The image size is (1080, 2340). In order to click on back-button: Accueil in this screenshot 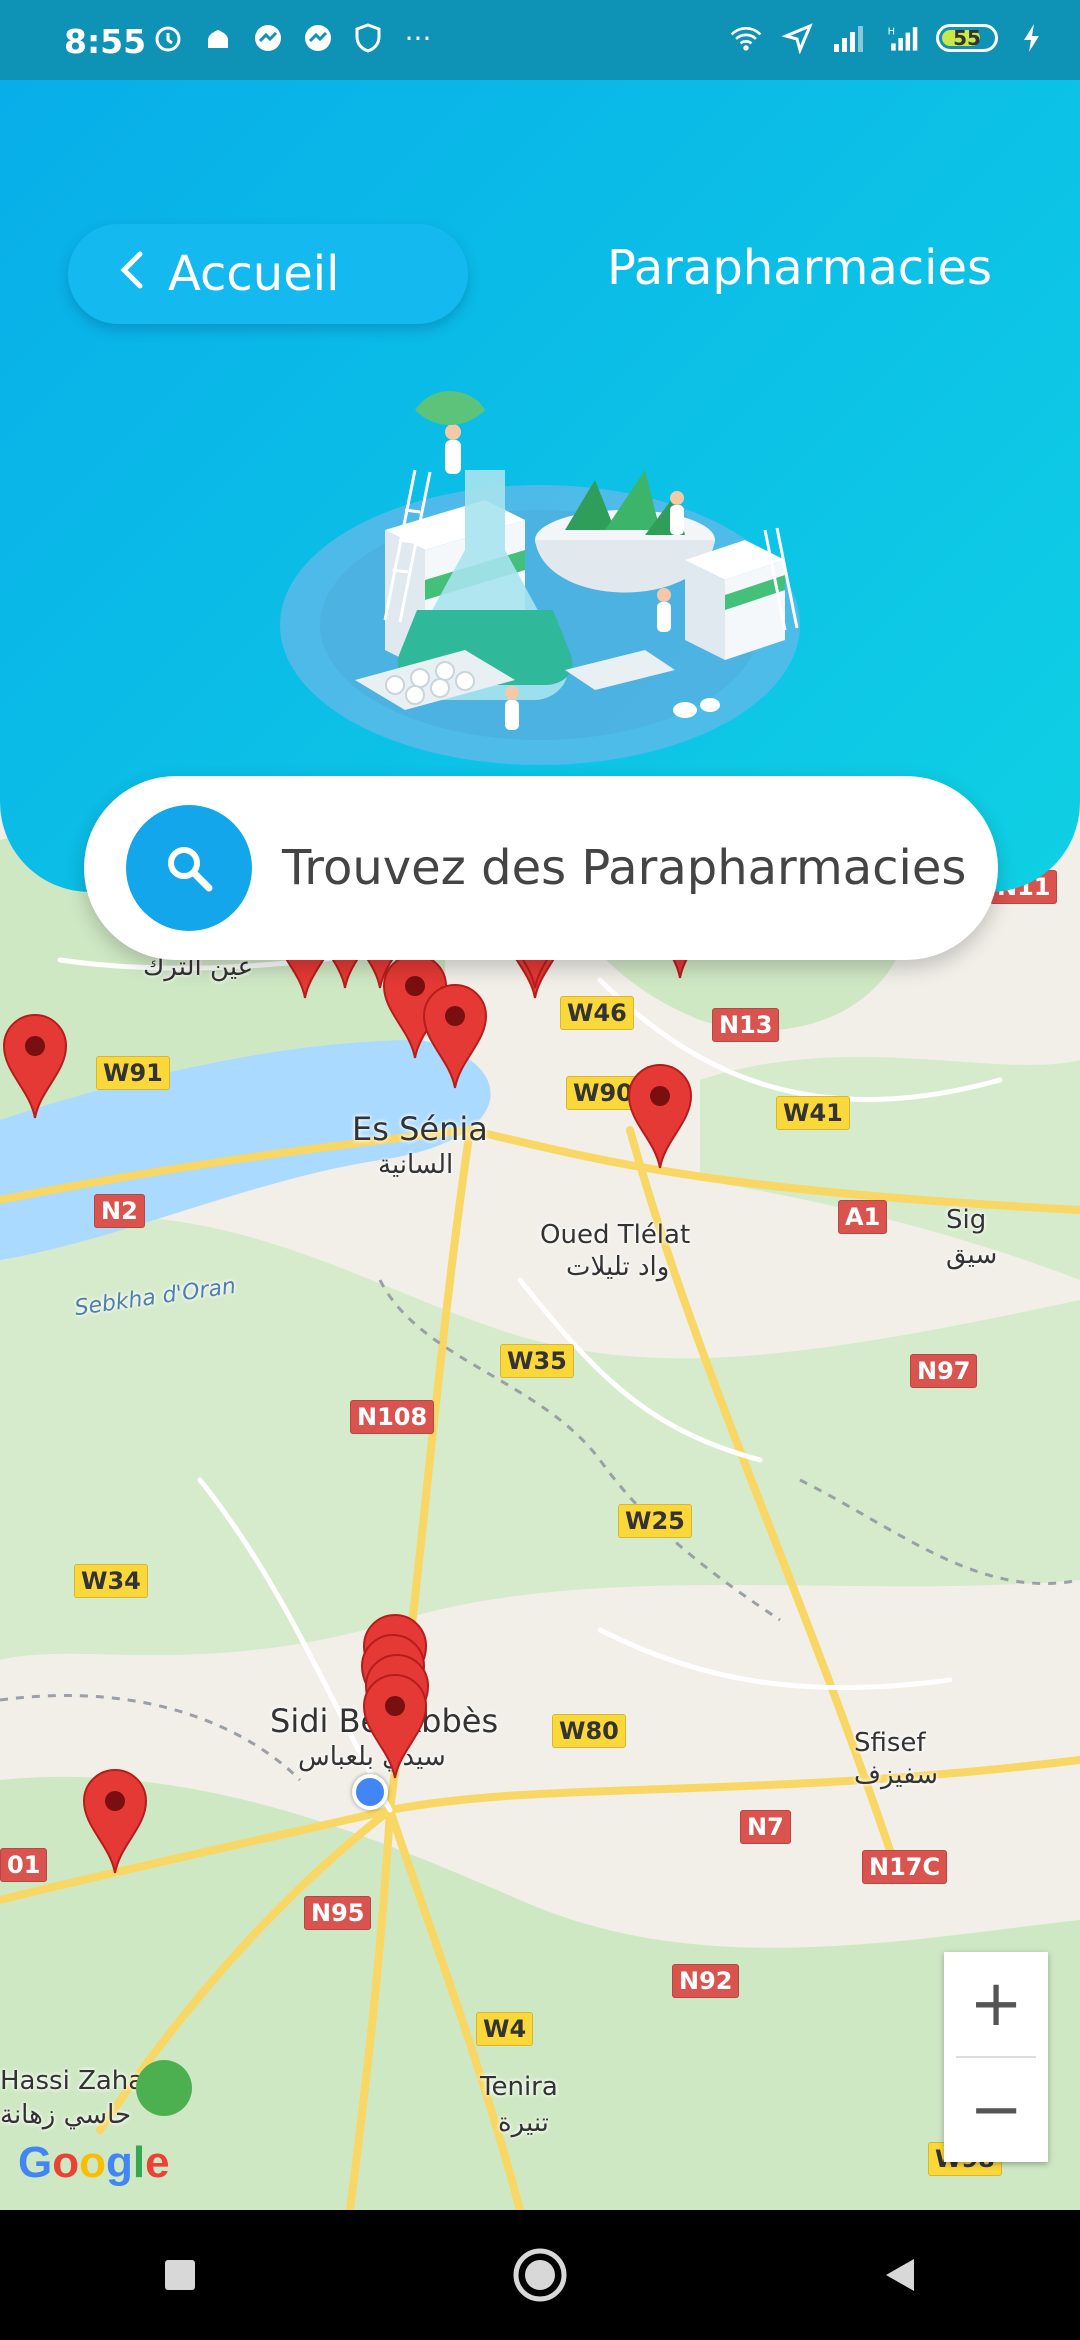, I will do `click(268, 274)`.